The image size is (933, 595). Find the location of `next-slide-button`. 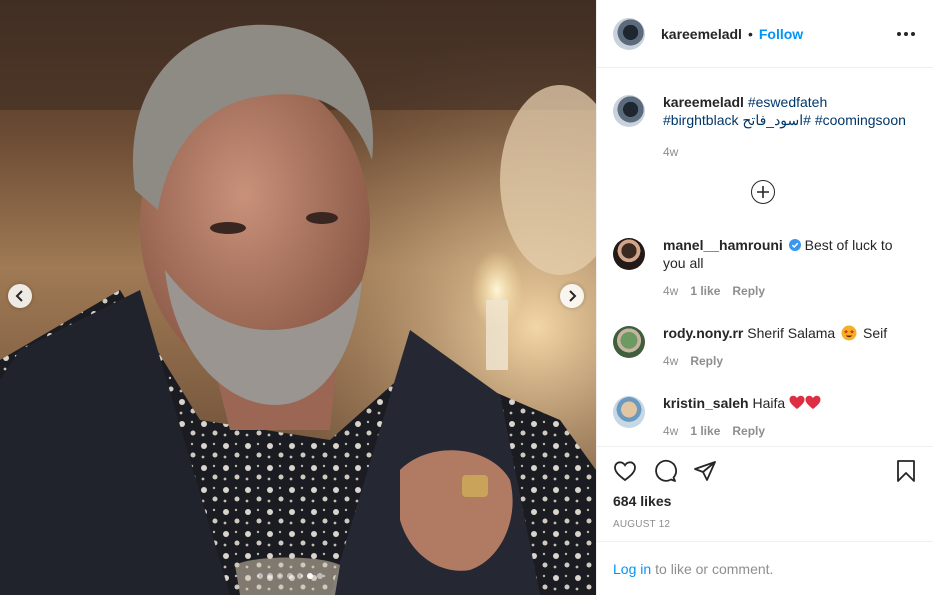

next-slide-button is located at coordinates (572, 296).